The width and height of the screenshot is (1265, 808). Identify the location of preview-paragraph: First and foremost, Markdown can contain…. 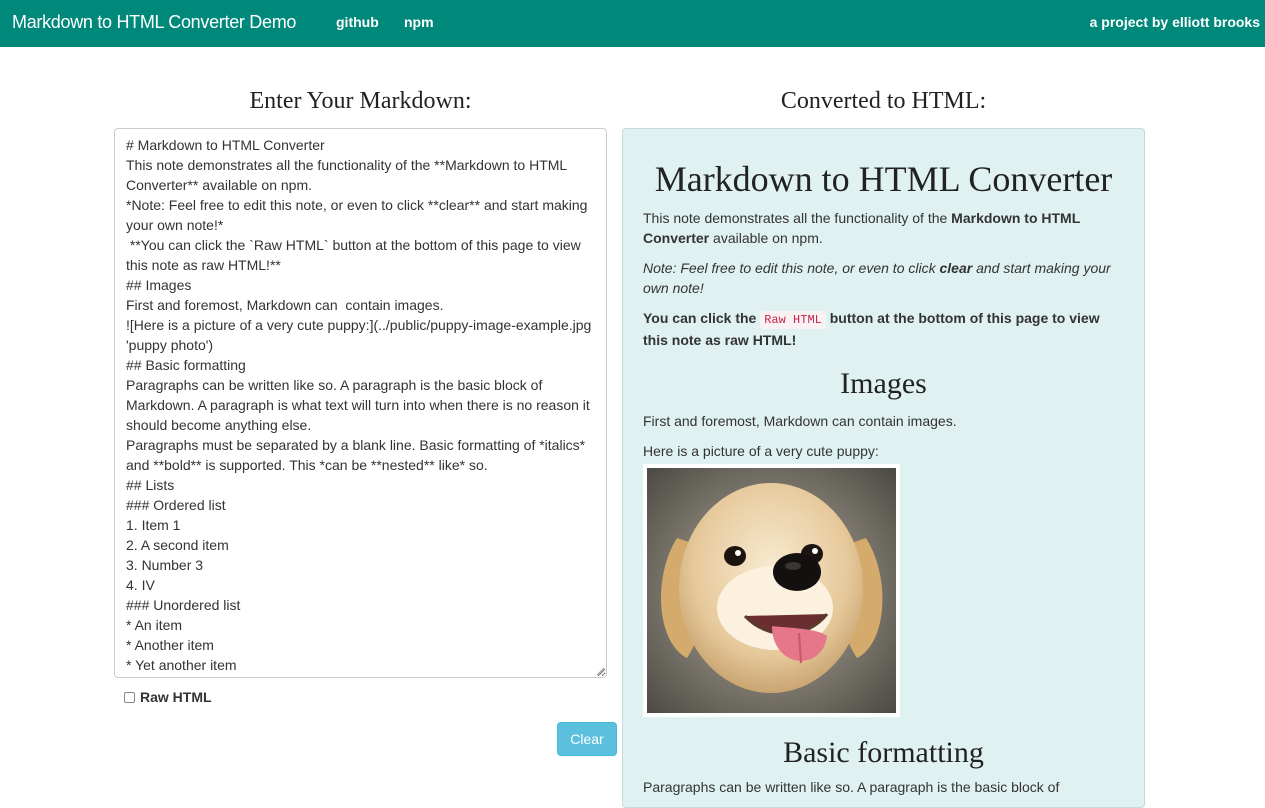
(800, 421).